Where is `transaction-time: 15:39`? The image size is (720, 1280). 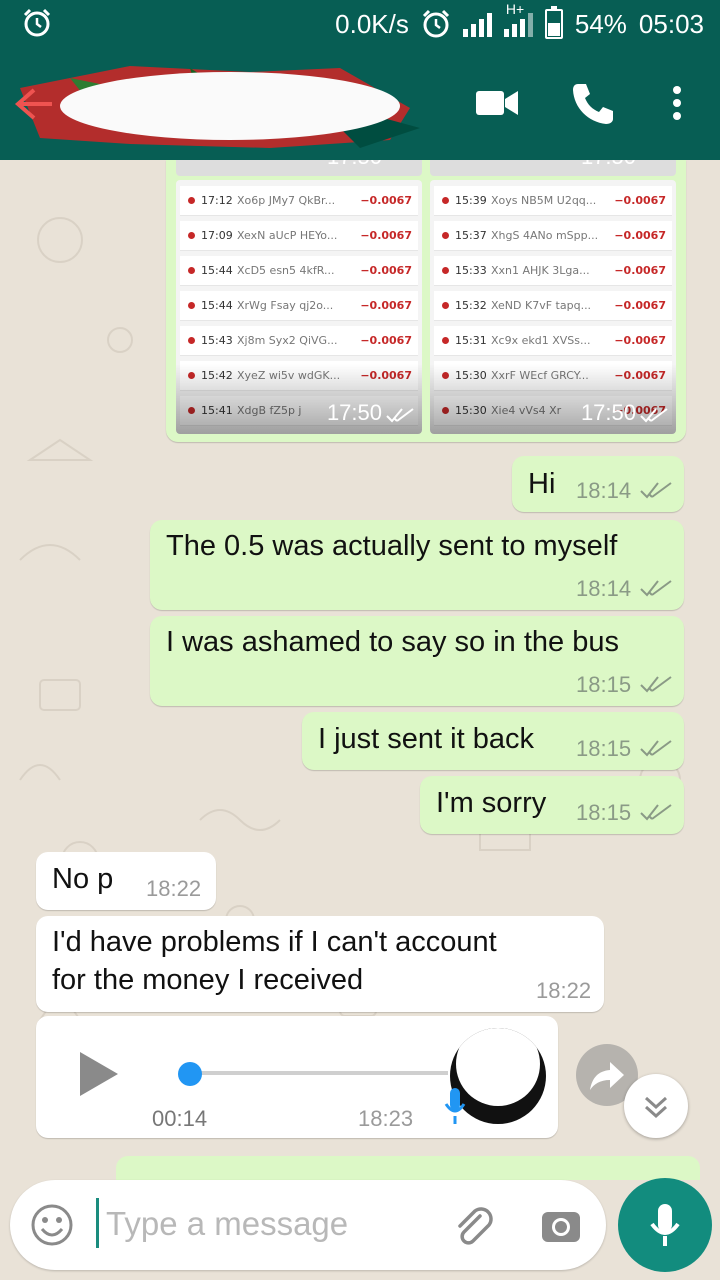
transaction-time: 15:39 is located at coordinates (471, 200).